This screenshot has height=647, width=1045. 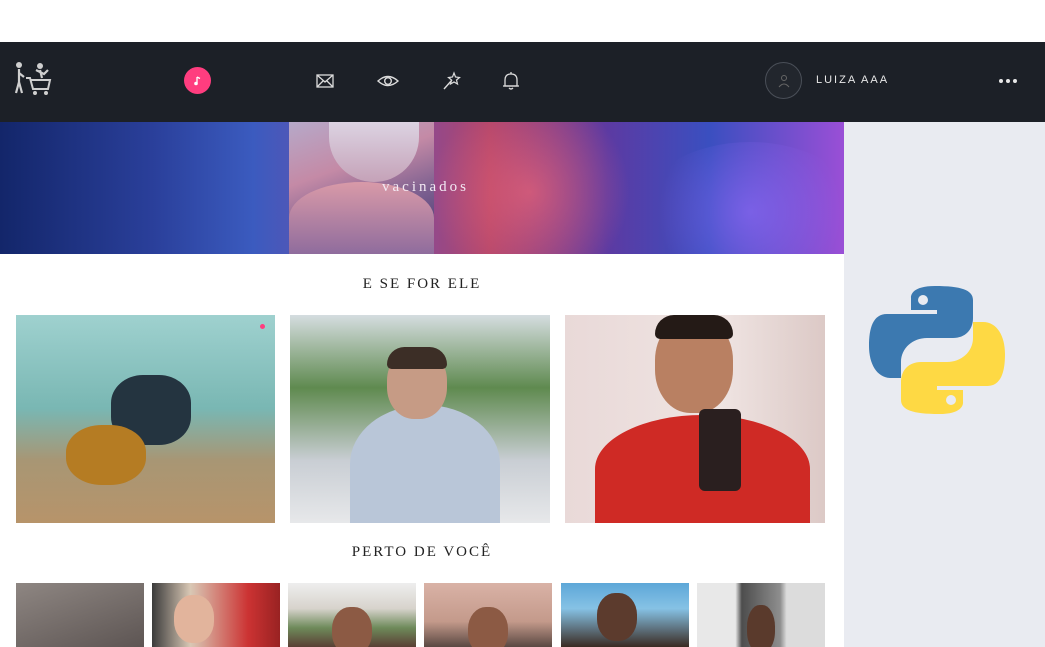 What do you see at coordinates (388, 81) in the screenshot?
I see `eye-icon` at bounding box center [388, 81].